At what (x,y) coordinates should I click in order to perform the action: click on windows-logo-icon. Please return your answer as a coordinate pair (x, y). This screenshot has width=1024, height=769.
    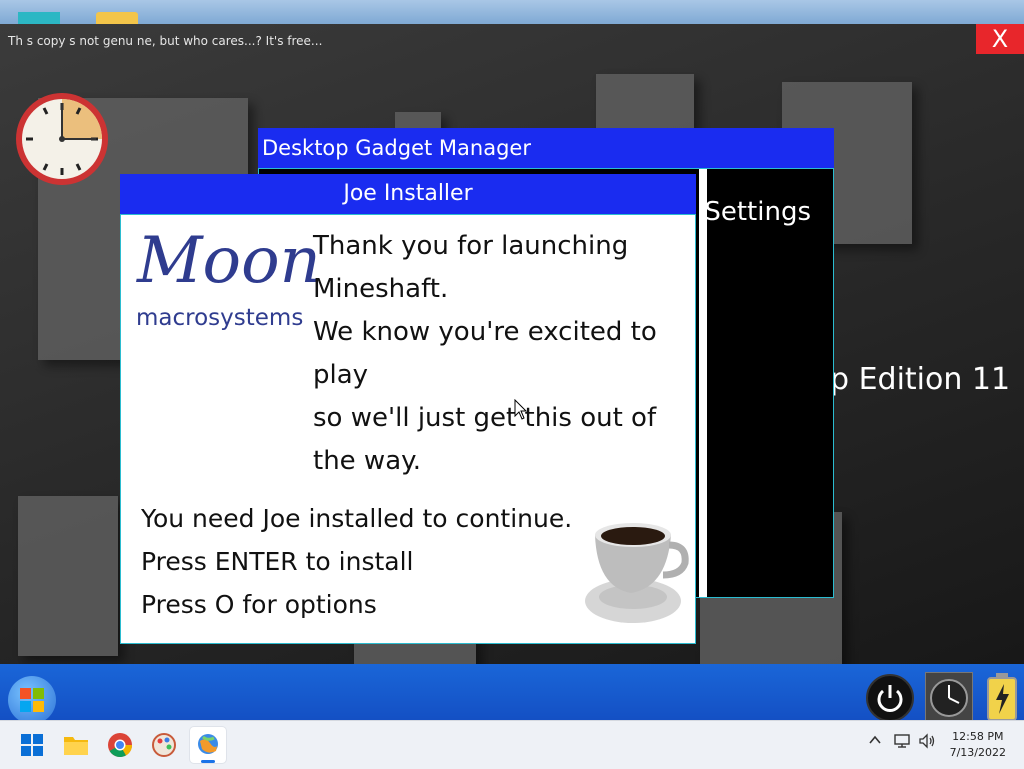
    Looking at the image, I should click on (32, 698).